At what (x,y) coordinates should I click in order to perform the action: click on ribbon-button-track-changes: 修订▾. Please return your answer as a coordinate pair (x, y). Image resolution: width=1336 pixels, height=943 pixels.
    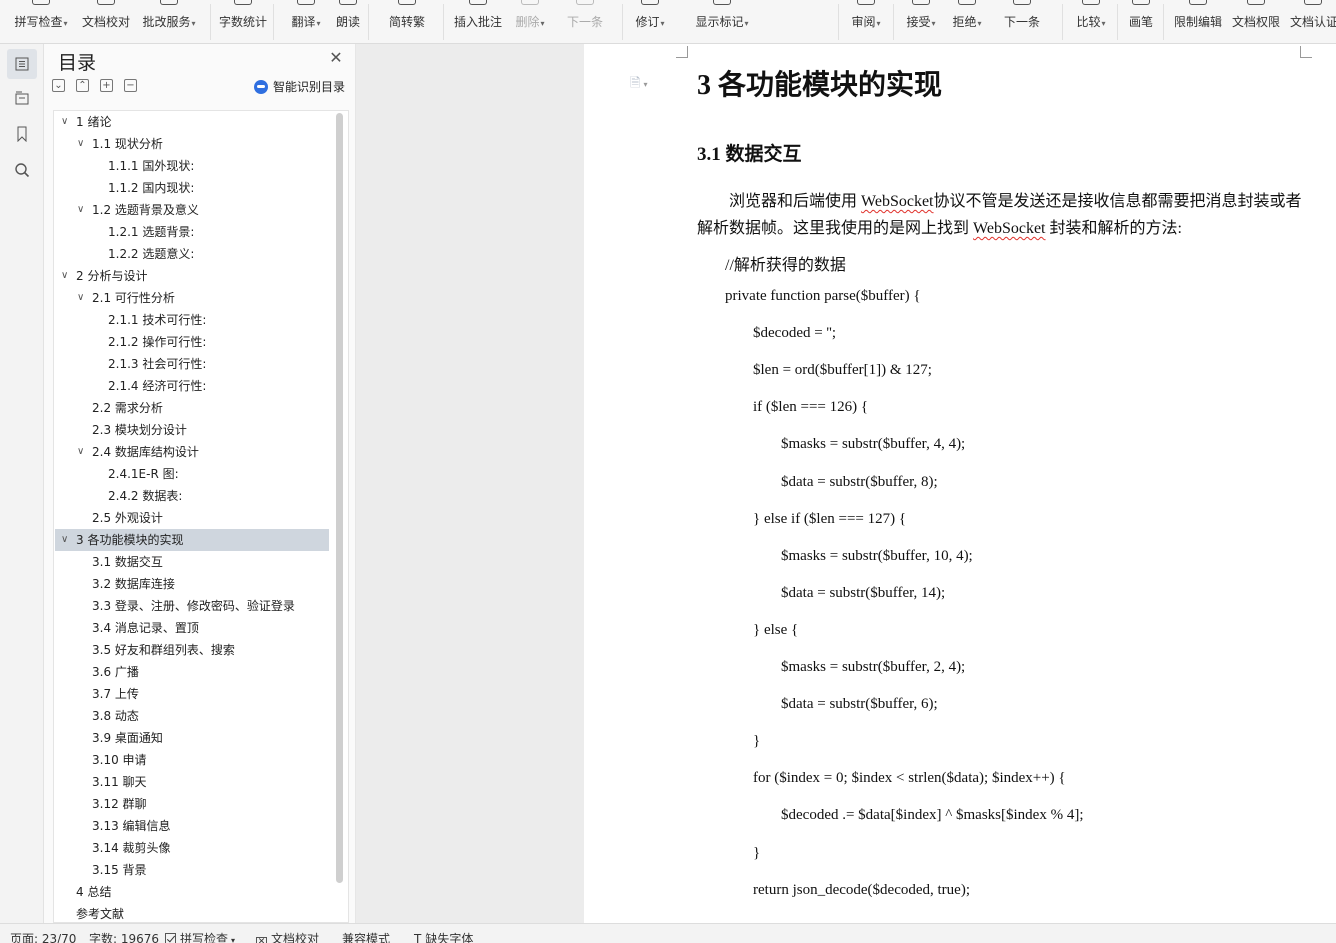
    Looking at the image, I should click on (650, 21).